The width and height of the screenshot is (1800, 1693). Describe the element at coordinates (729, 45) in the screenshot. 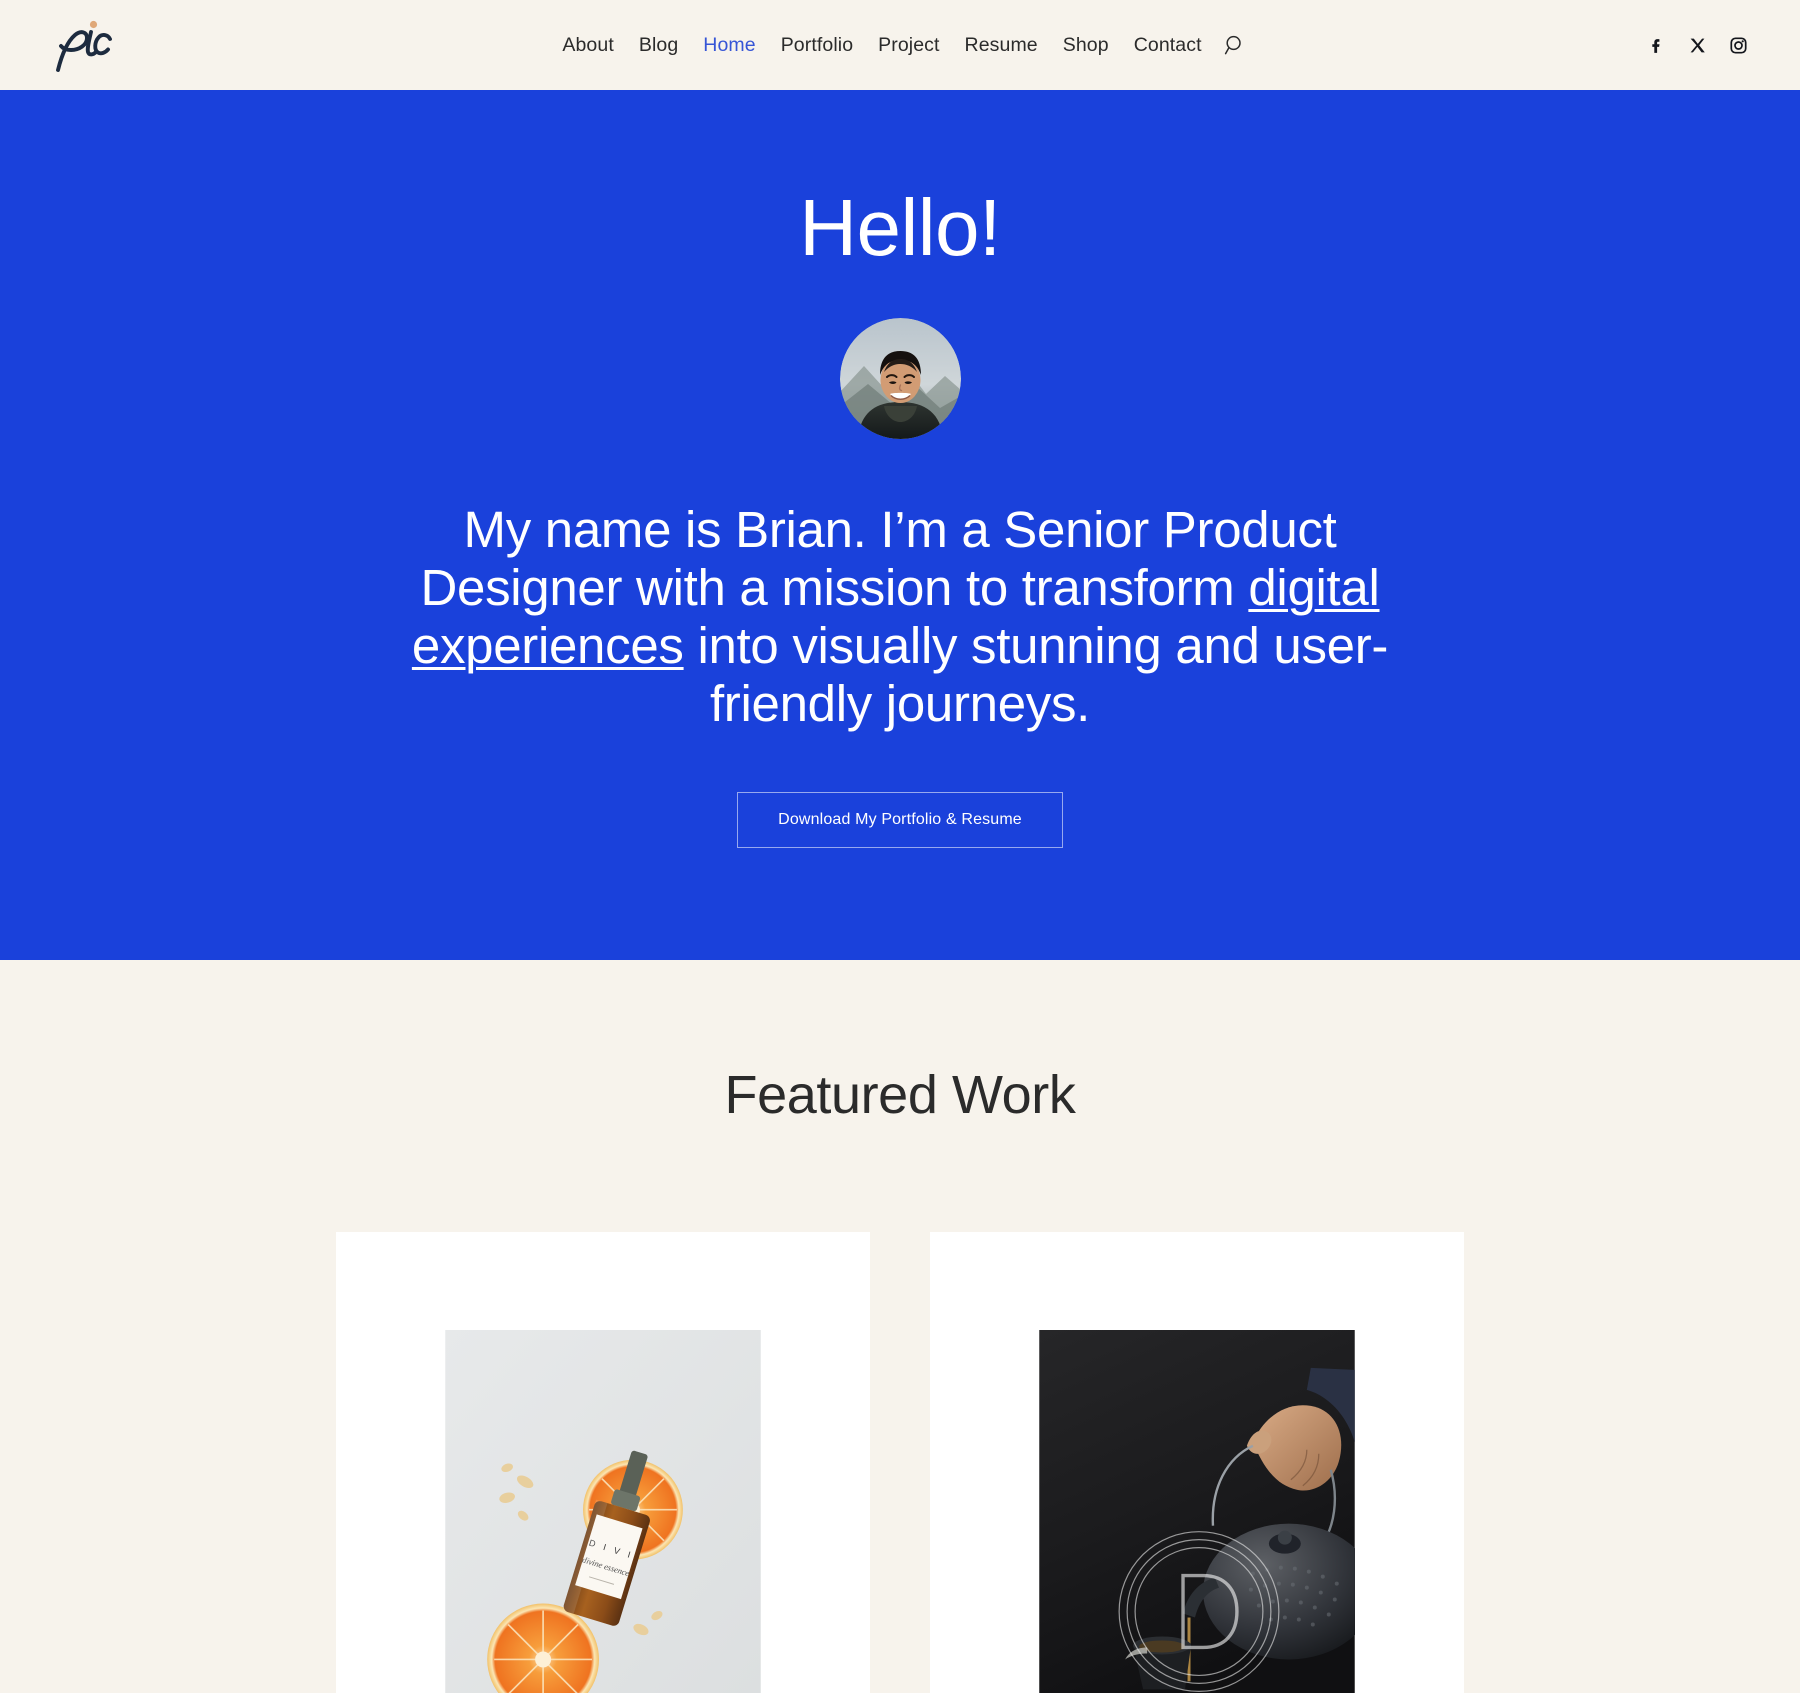

I see `nav-item-home: Home` at that location.